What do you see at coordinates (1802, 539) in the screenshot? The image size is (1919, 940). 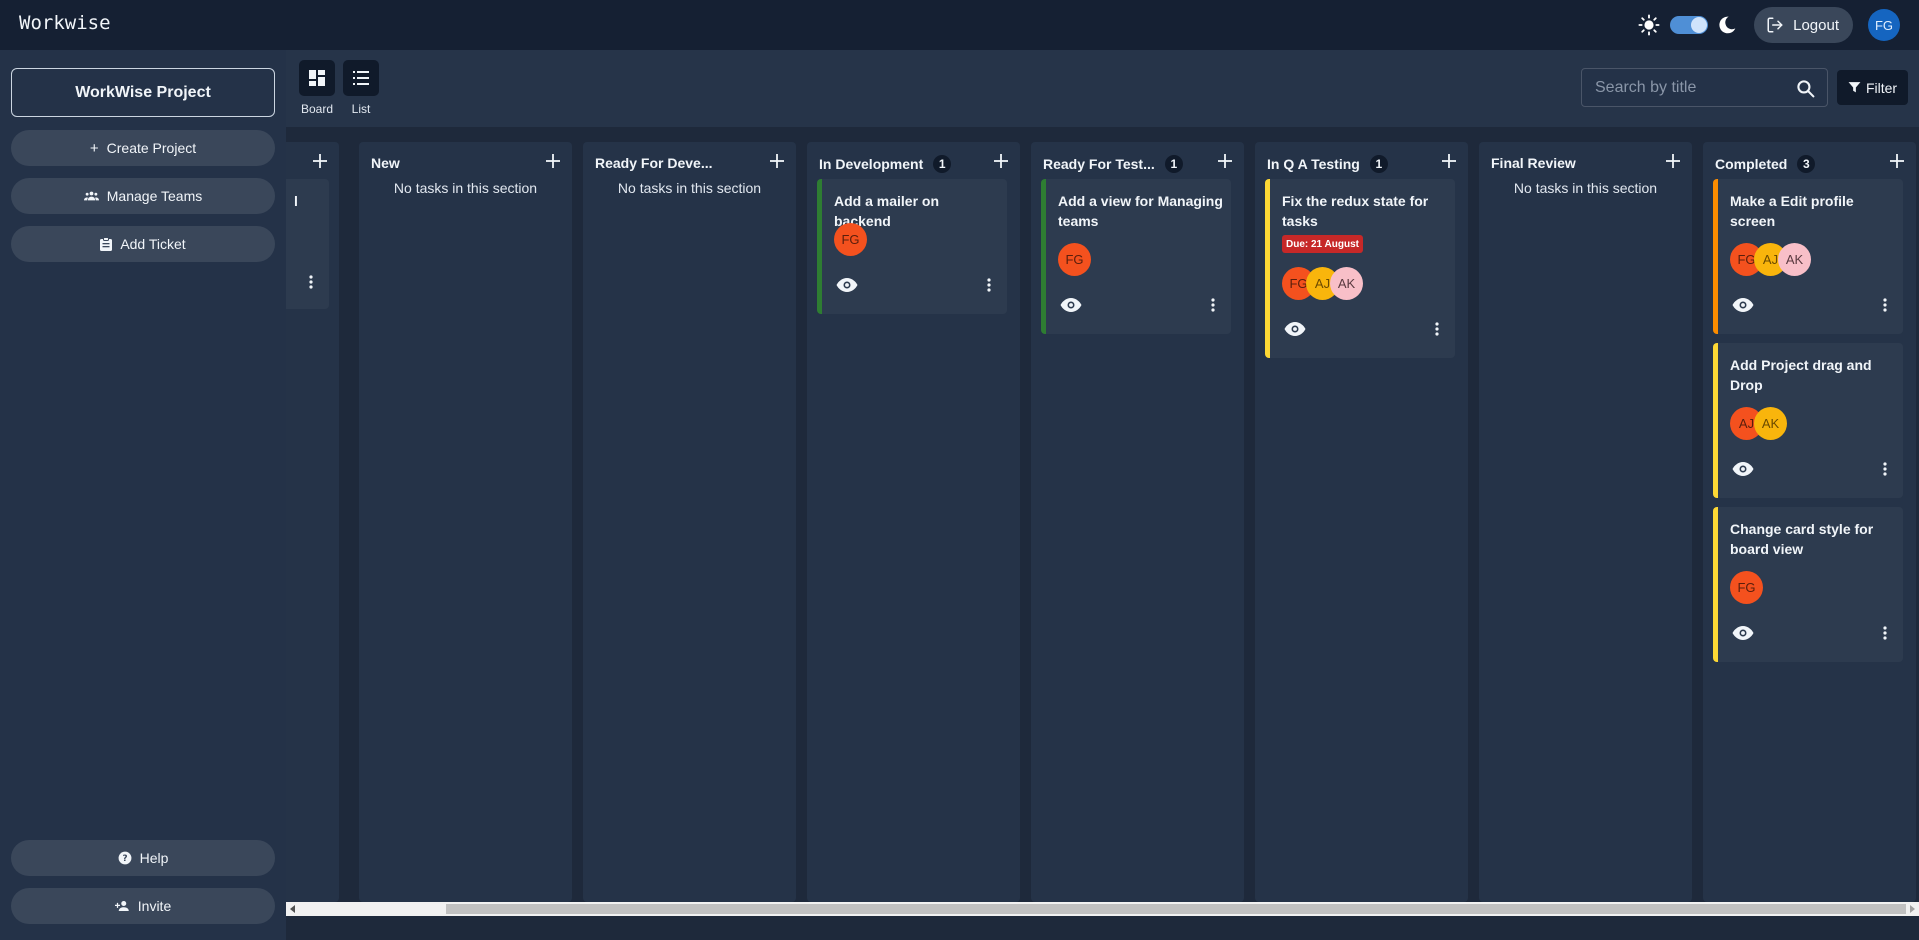 I see `task-card-title: Change card style for board view` at bounding box center [1802, 539].